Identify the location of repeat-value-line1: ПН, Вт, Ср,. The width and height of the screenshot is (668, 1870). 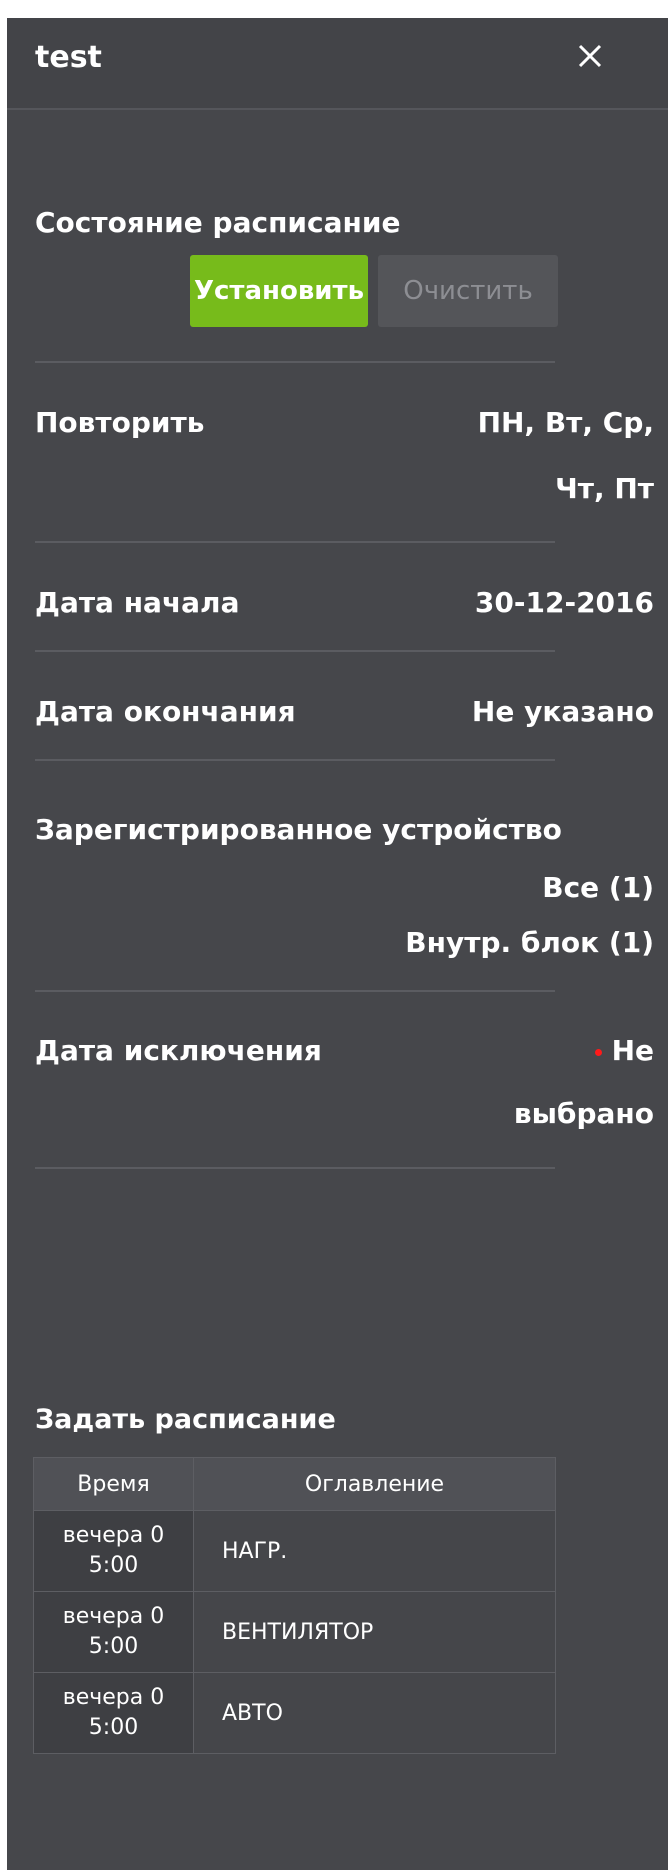
(565, 422).